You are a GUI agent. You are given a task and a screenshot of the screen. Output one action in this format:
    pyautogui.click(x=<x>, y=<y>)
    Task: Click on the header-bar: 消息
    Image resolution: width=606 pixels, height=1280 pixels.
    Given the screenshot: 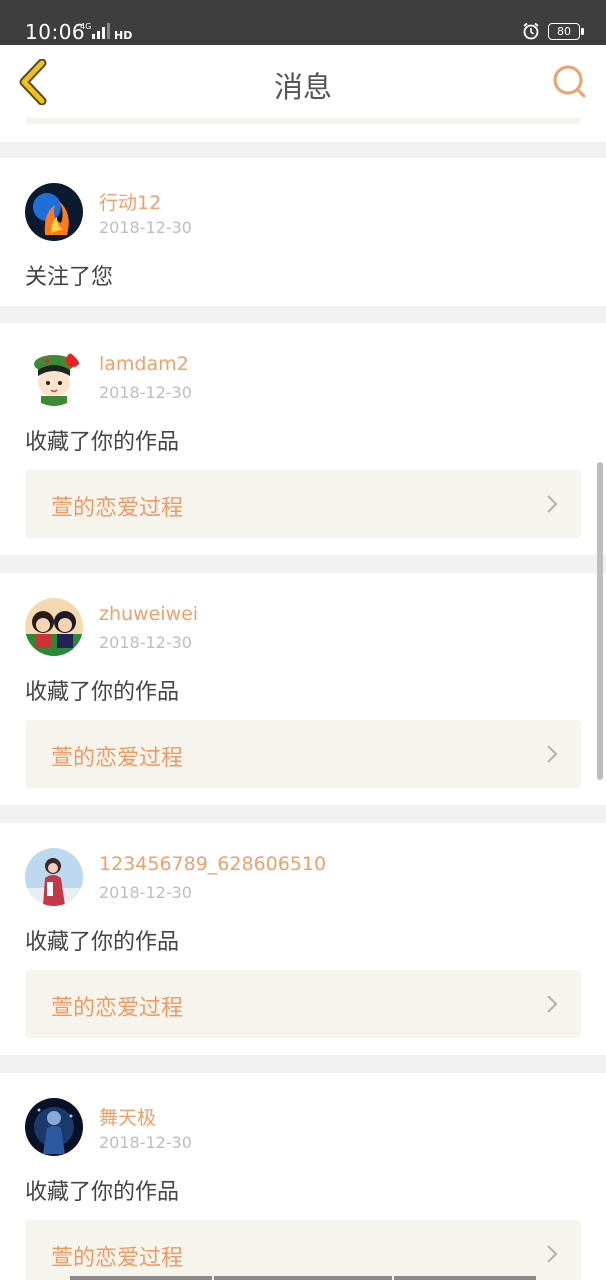 What is the action you would take?
    pyautogui.click(x=303, y=82)
    